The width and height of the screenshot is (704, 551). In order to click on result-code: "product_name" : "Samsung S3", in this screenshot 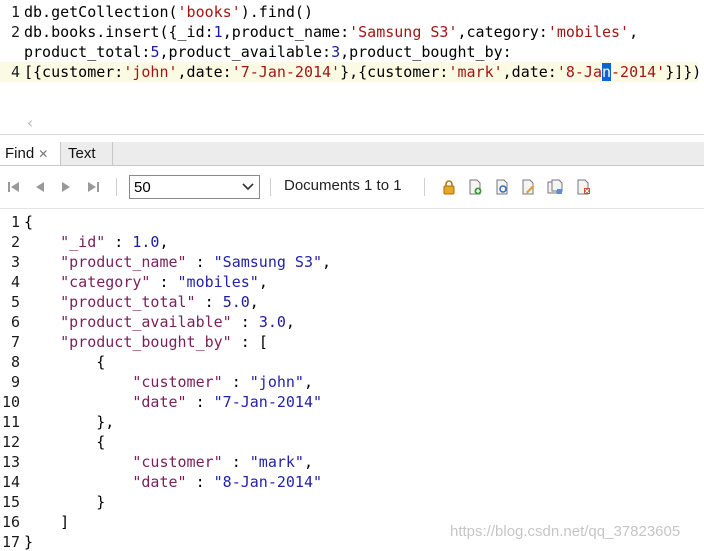, I will do `click(177, 262)`.